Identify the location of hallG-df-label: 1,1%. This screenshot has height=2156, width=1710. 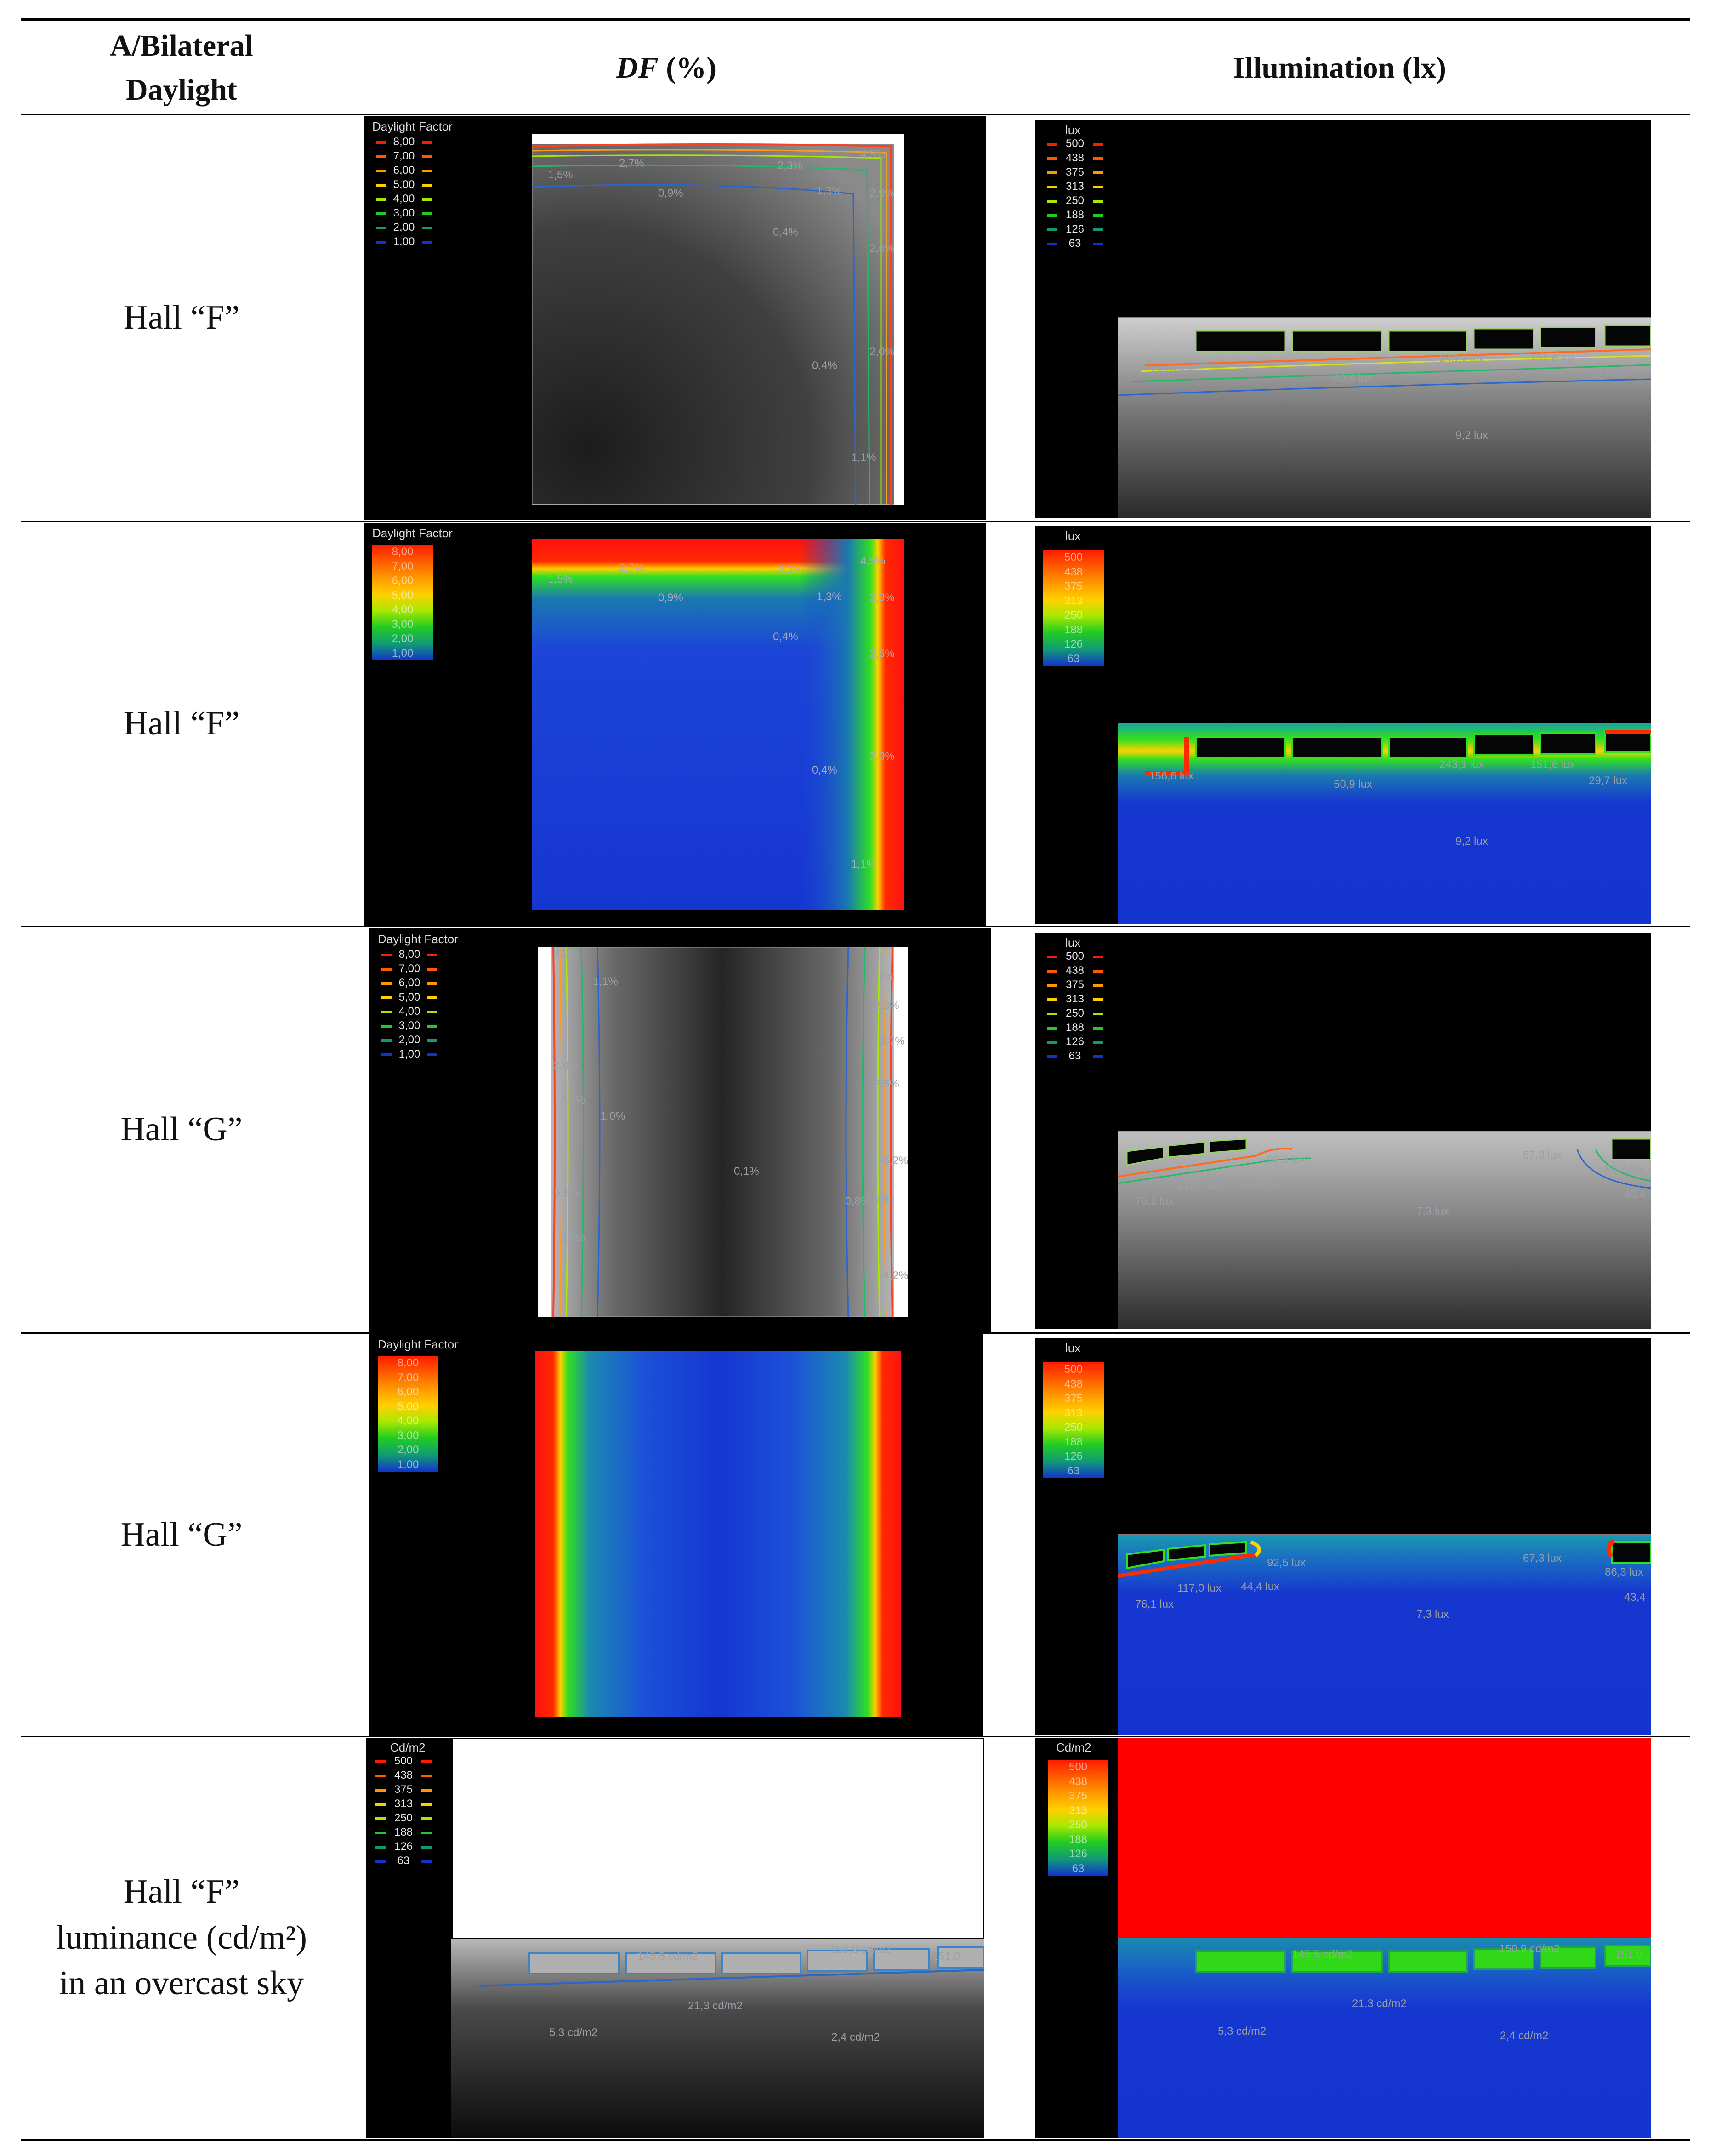
(605, 981).